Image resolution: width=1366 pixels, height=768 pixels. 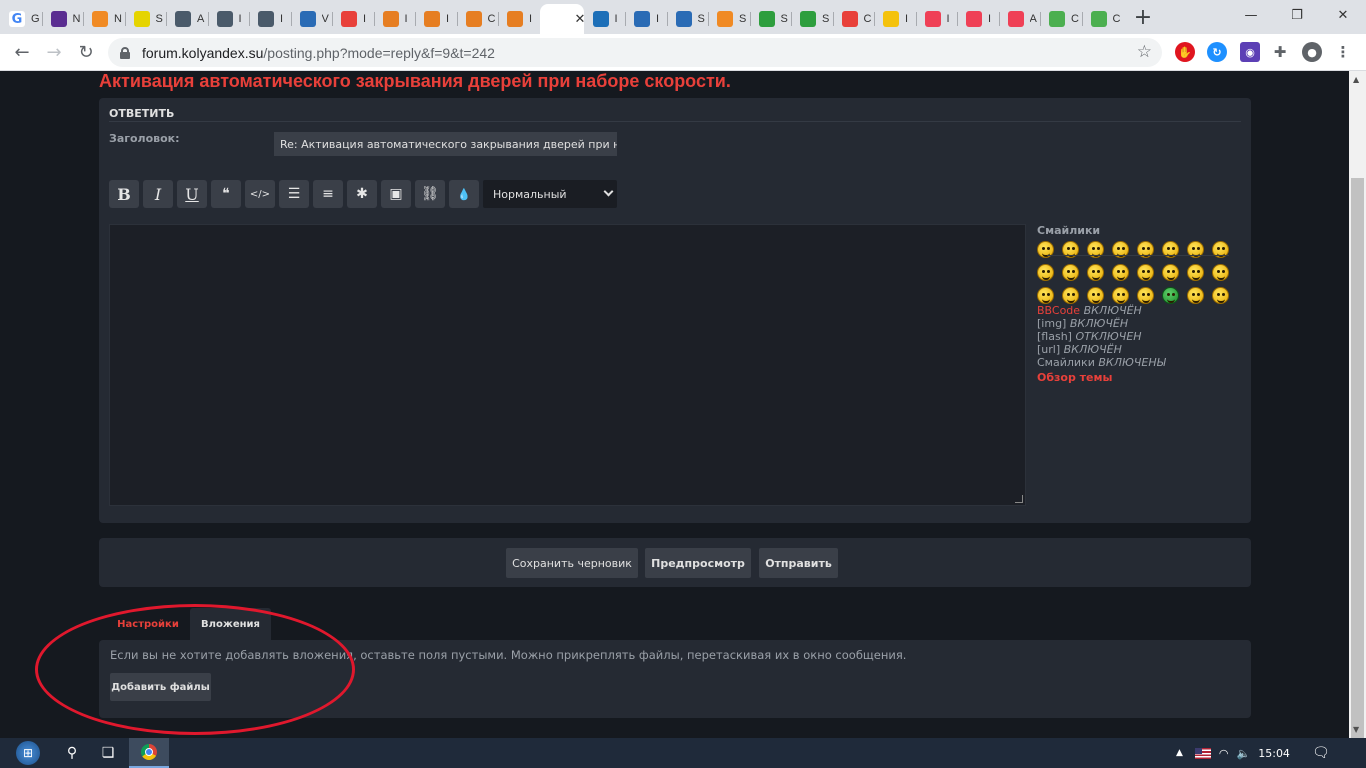 I want to click on volume-icon: 🔈, so click(x=1244, y=753).